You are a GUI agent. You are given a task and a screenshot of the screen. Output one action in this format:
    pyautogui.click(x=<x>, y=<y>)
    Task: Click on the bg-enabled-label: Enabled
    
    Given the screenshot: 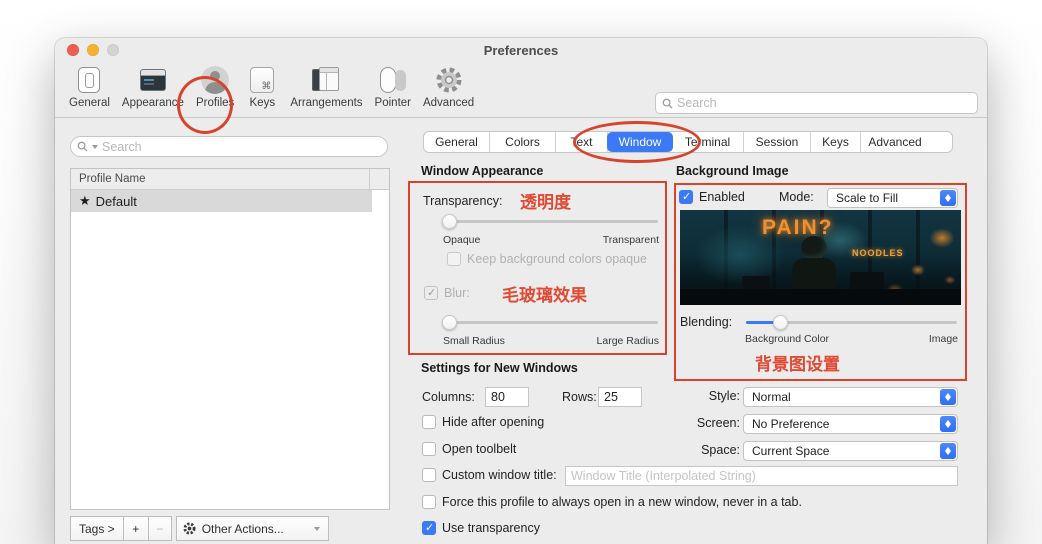 What is the action you would take?
    pyautogui.click(x=722, y=197)
    